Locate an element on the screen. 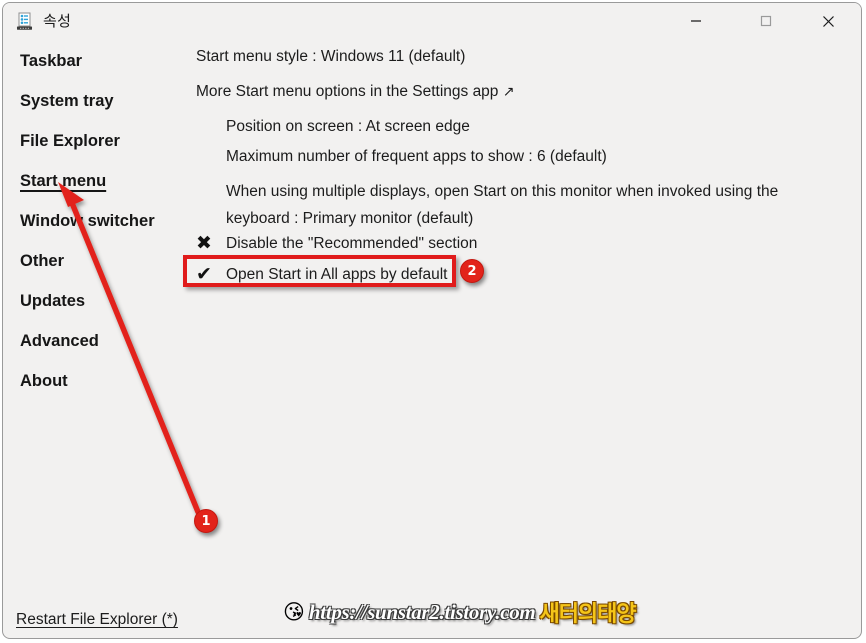  restart-file-explorer-link: Restart File Explorer (*) is located at coordinates (97, 620).